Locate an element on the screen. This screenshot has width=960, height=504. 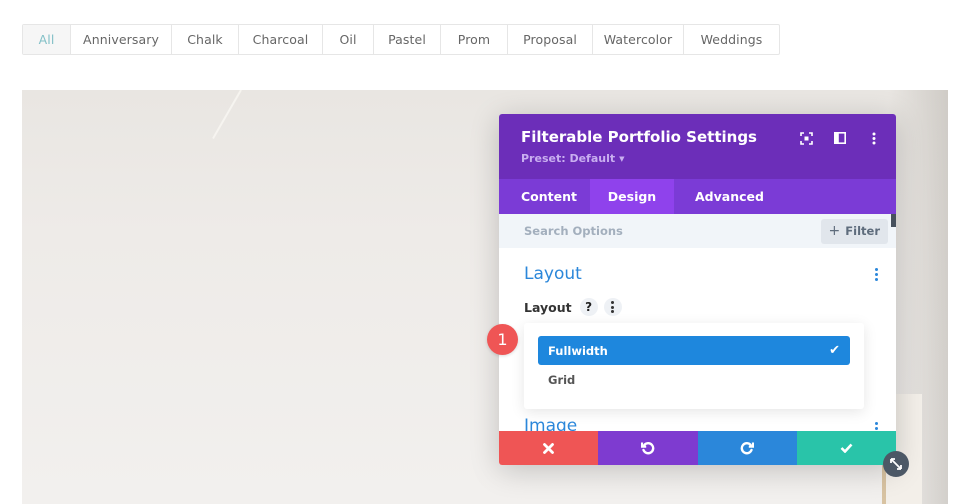
caret-down-icon: ▼ is located at coordinates (622, 158).